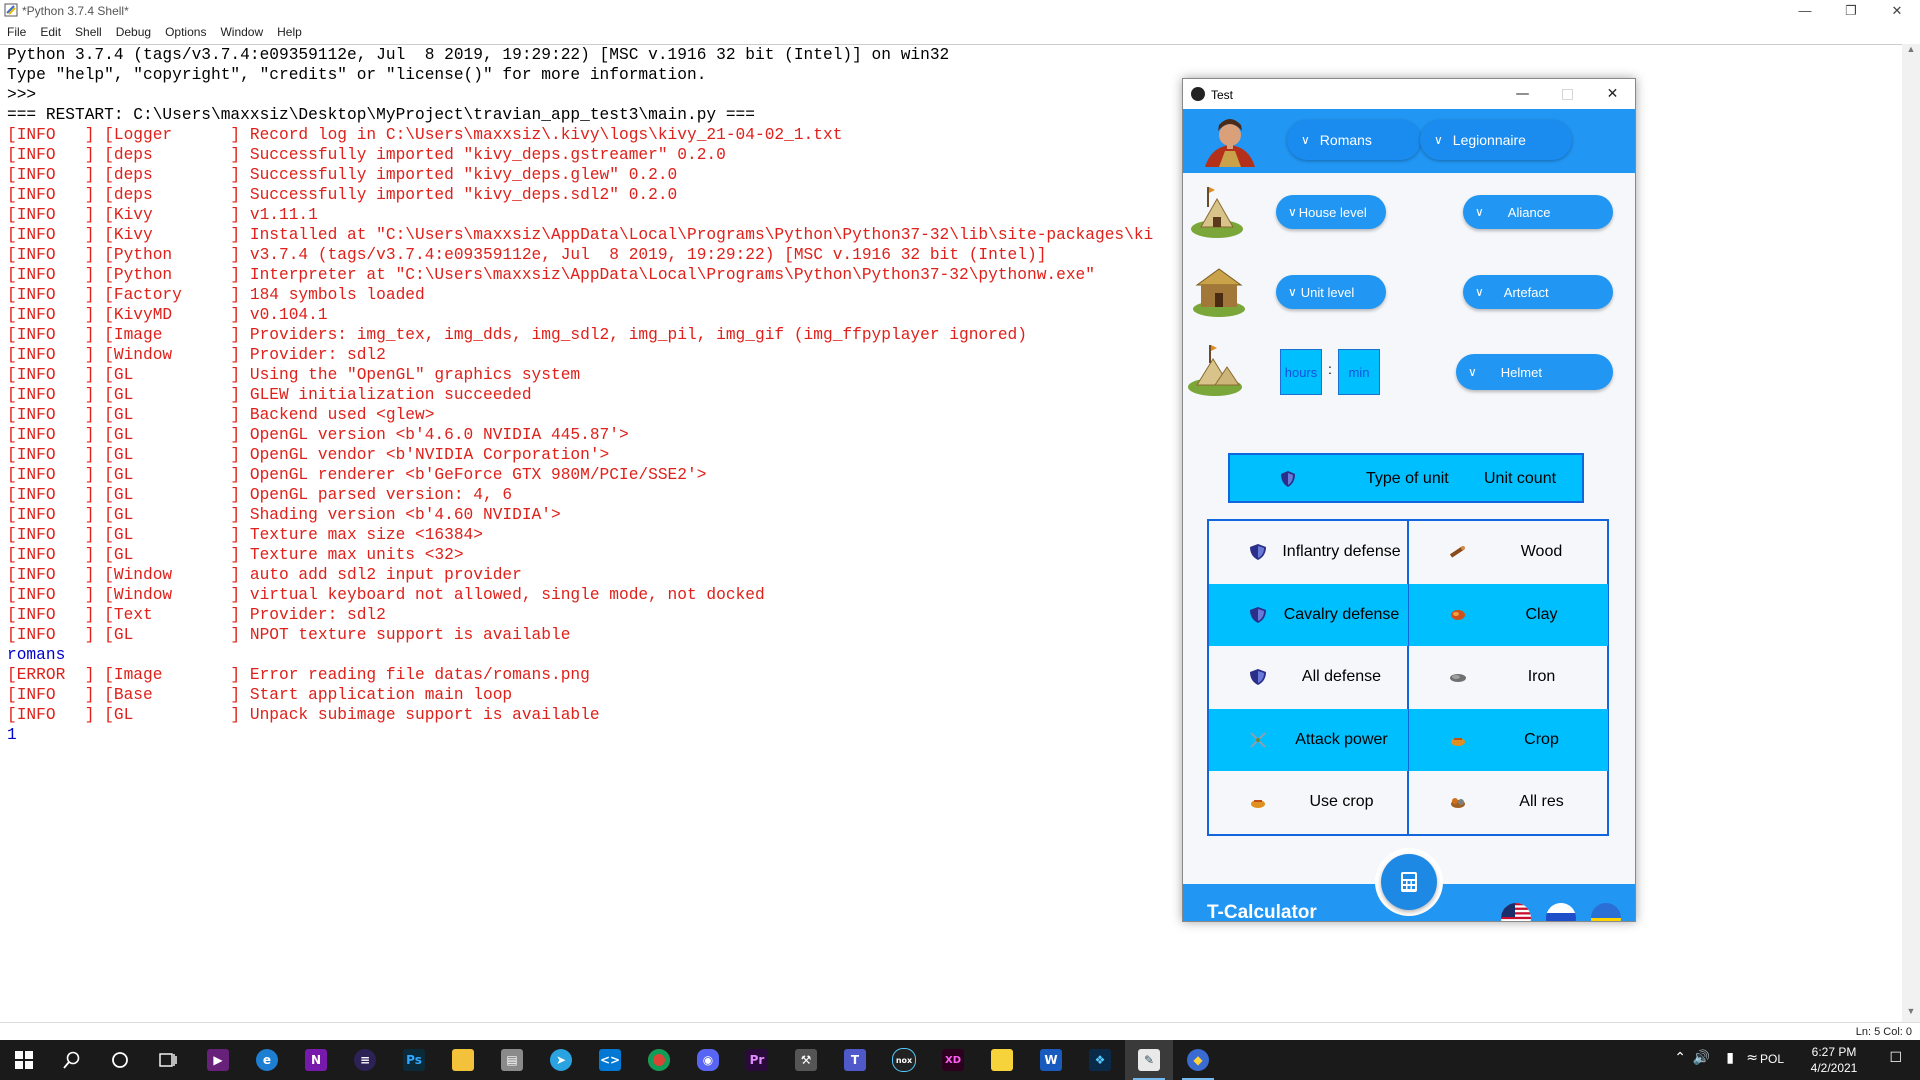 This screenshot has width=1920, height=1080. I want to click on battery-icon: ▮, so click(1730, 1058).